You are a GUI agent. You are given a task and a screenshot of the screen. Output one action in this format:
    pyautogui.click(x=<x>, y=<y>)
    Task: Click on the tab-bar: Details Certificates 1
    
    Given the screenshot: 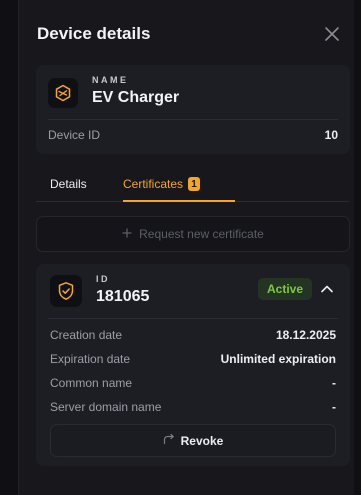 What is the action you would take?
    pyautogui.click(x=193, y=187)
    